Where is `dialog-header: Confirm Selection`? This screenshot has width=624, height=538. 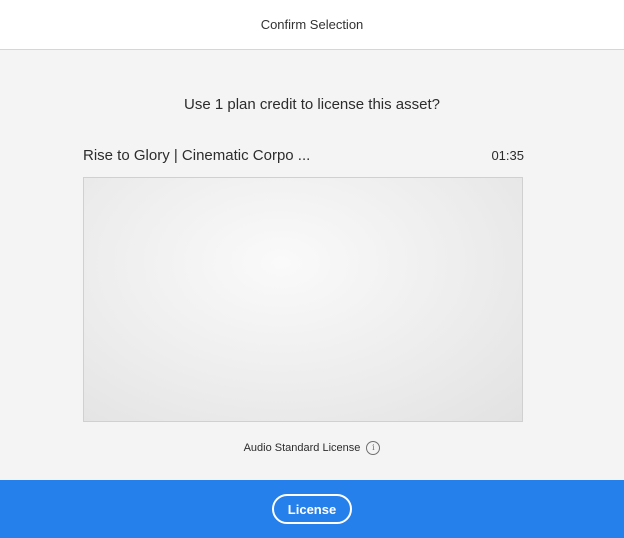
dialog-header: Confirm Selection is located at coordinates (312, 25).